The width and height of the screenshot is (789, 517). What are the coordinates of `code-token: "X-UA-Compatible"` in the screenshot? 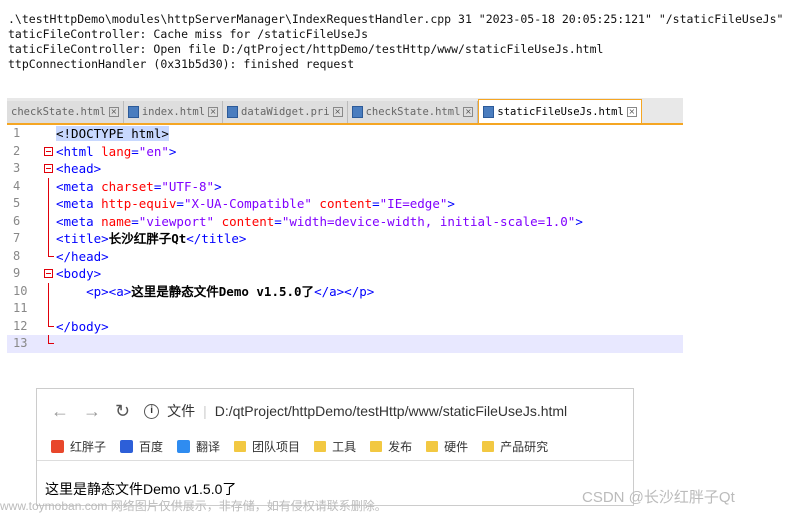 It's located at (247, 203).